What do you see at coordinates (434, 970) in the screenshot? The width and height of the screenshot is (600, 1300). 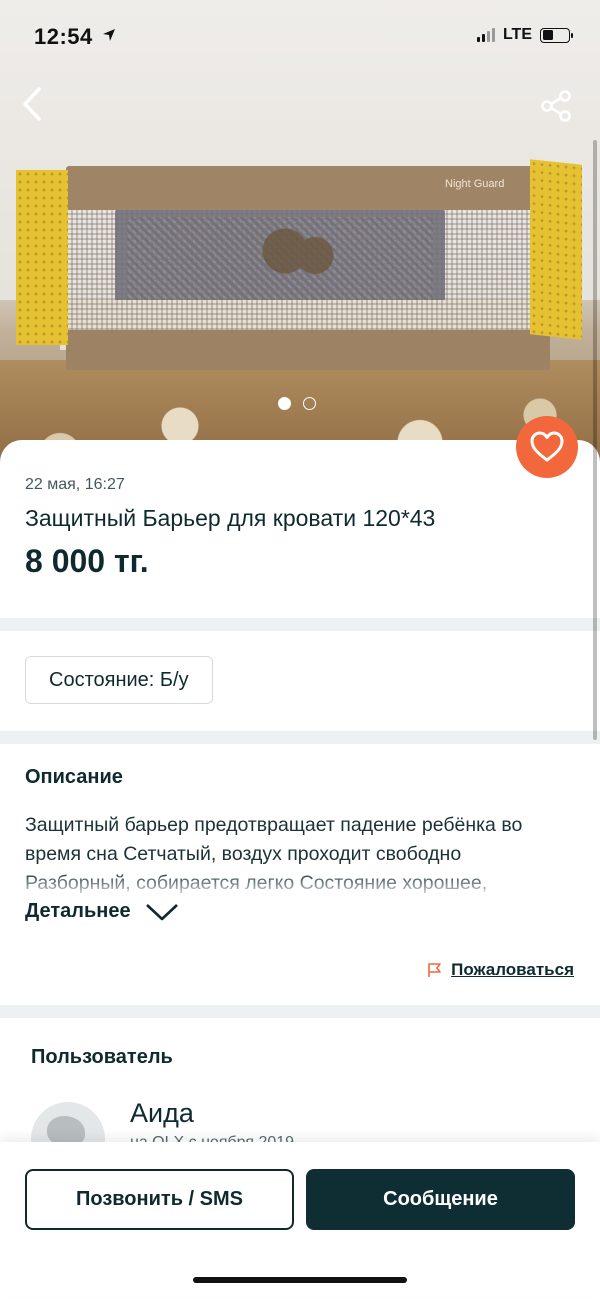 I see `flag-icon` at bounding box center [434, 970].